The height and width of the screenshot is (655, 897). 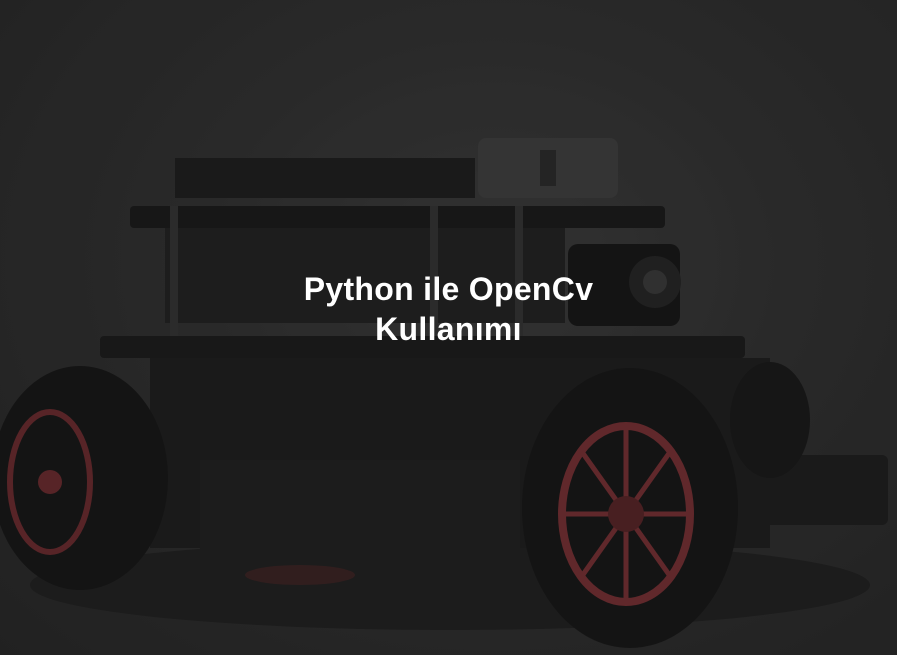 What do you see at coordinates (448, 289) in the screenshot?
I see `hero-title-line-1: Python ile OpenCv` at bounding box center [448, 289].